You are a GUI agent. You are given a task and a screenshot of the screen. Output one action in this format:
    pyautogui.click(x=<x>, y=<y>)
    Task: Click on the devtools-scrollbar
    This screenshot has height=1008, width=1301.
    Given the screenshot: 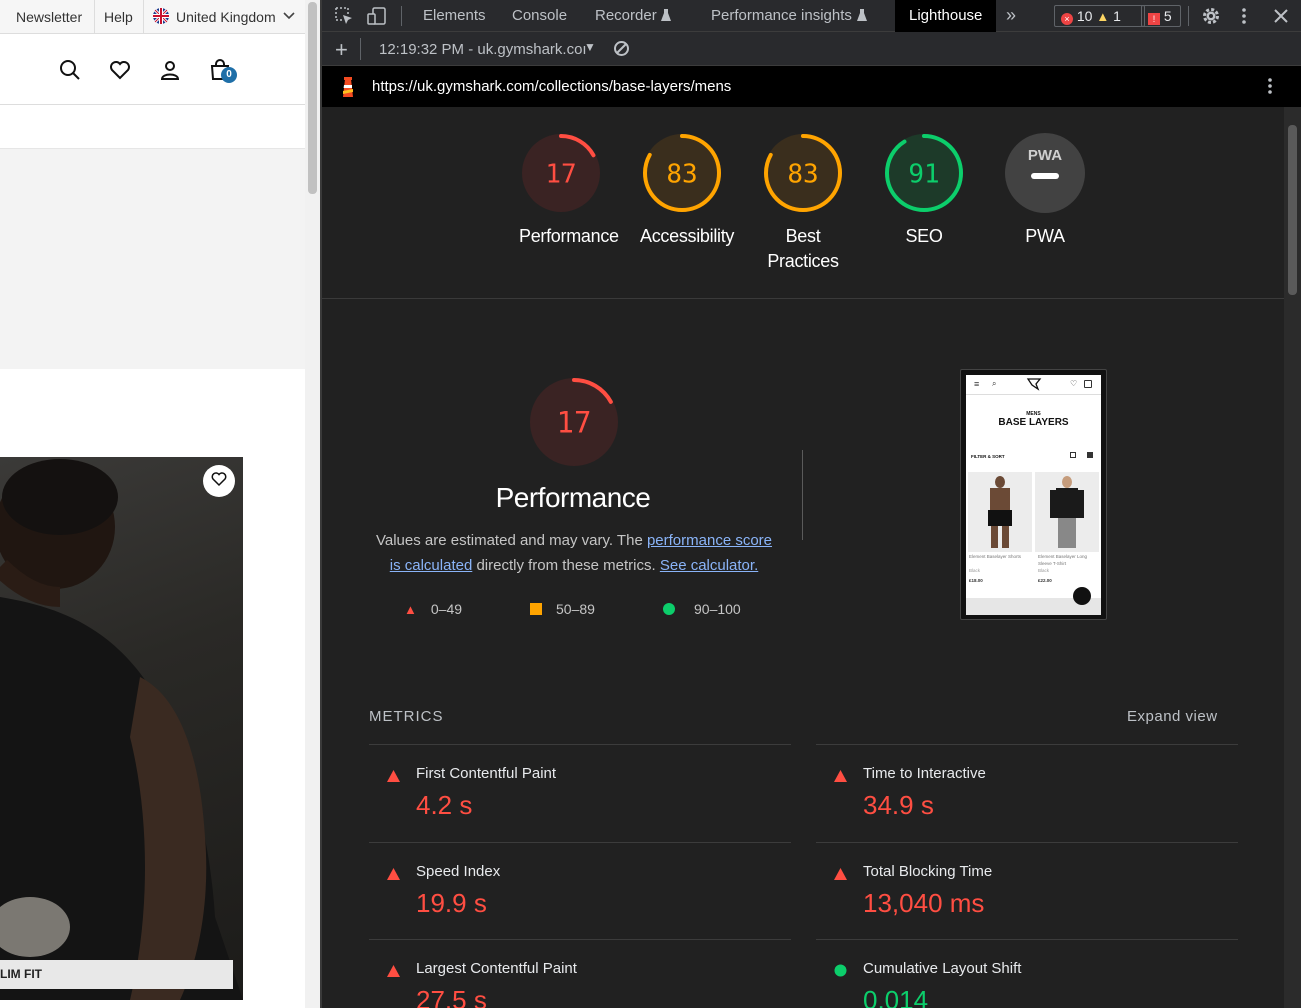 What is the action you would take?
    pyautogui.click(x=1292, y=557)
    